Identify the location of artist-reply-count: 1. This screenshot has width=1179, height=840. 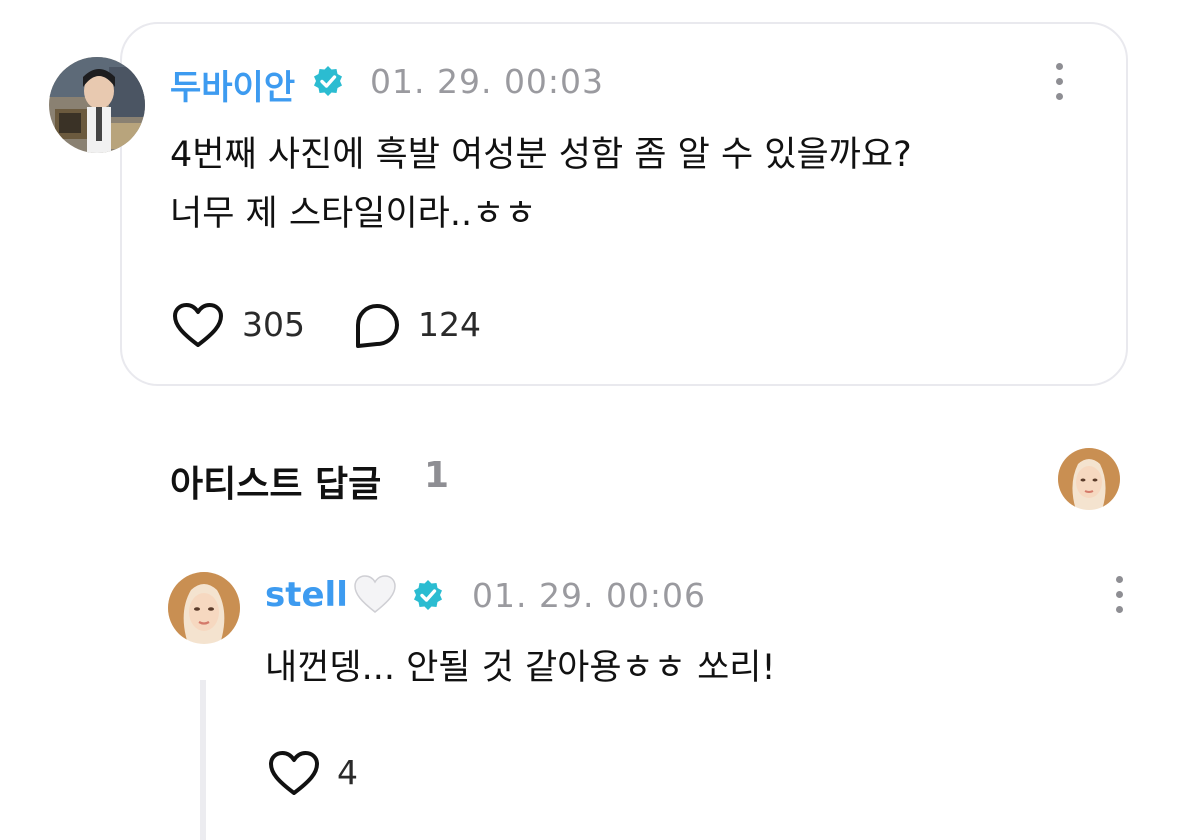
(437, 475).